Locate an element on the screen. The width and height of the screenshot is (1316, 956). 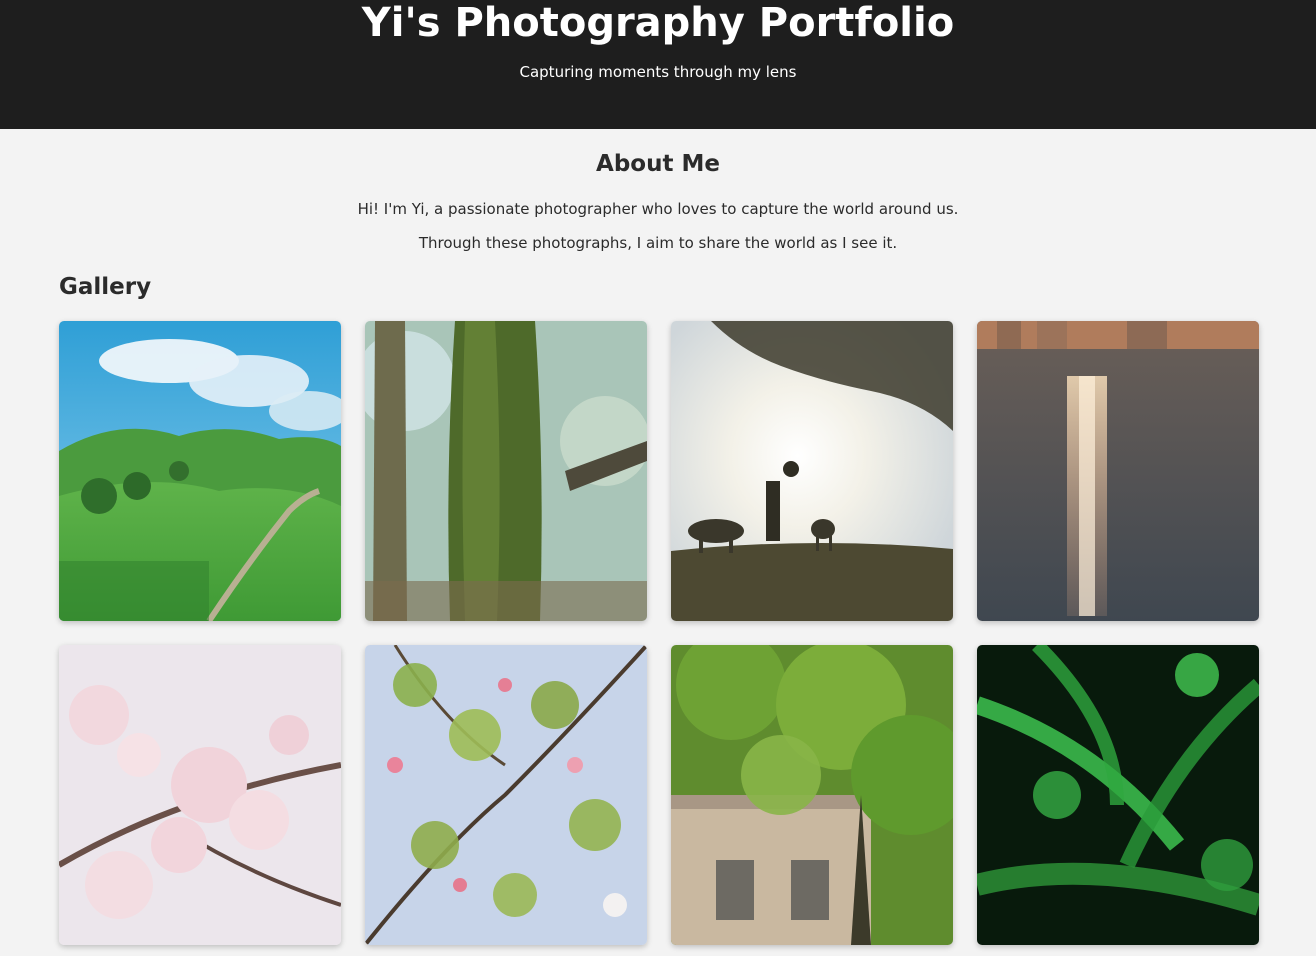
gallery-photo-fern-leaves is located at coordinates (1118, 795).